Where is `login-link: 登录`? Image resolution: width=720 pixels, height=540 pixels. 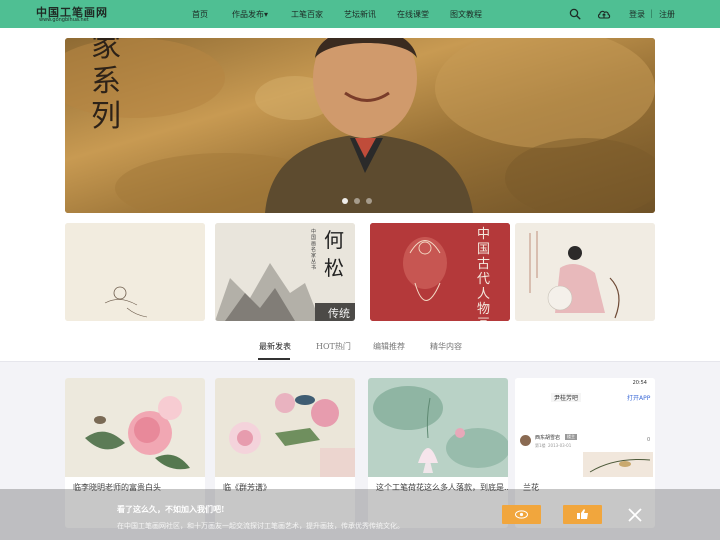
login-link: 登录 is located at coordinates (637, 14).